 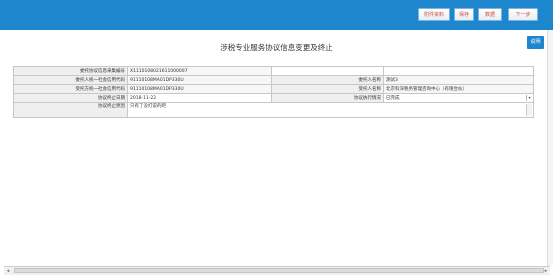 I want to click on termination-reason-textarea: 只有了没打说的吧, so click(x=330, y=110).